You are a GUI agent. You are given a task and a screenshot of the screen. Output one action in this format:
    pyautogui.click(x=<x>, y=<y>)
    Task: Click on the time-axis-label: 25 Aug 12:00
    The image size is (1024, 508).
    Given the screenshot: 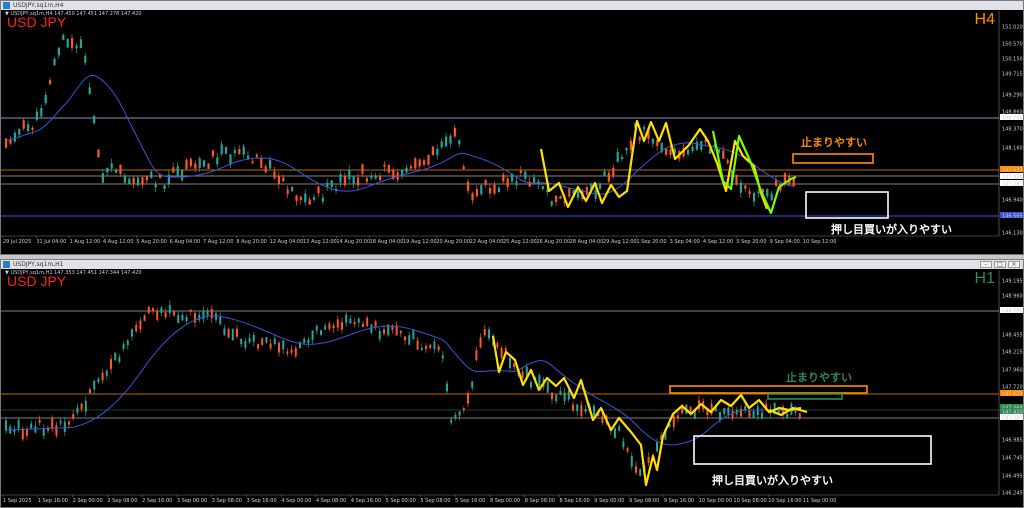 What is the action you would take?
    pyautogui.click(x=520, y=242)
    